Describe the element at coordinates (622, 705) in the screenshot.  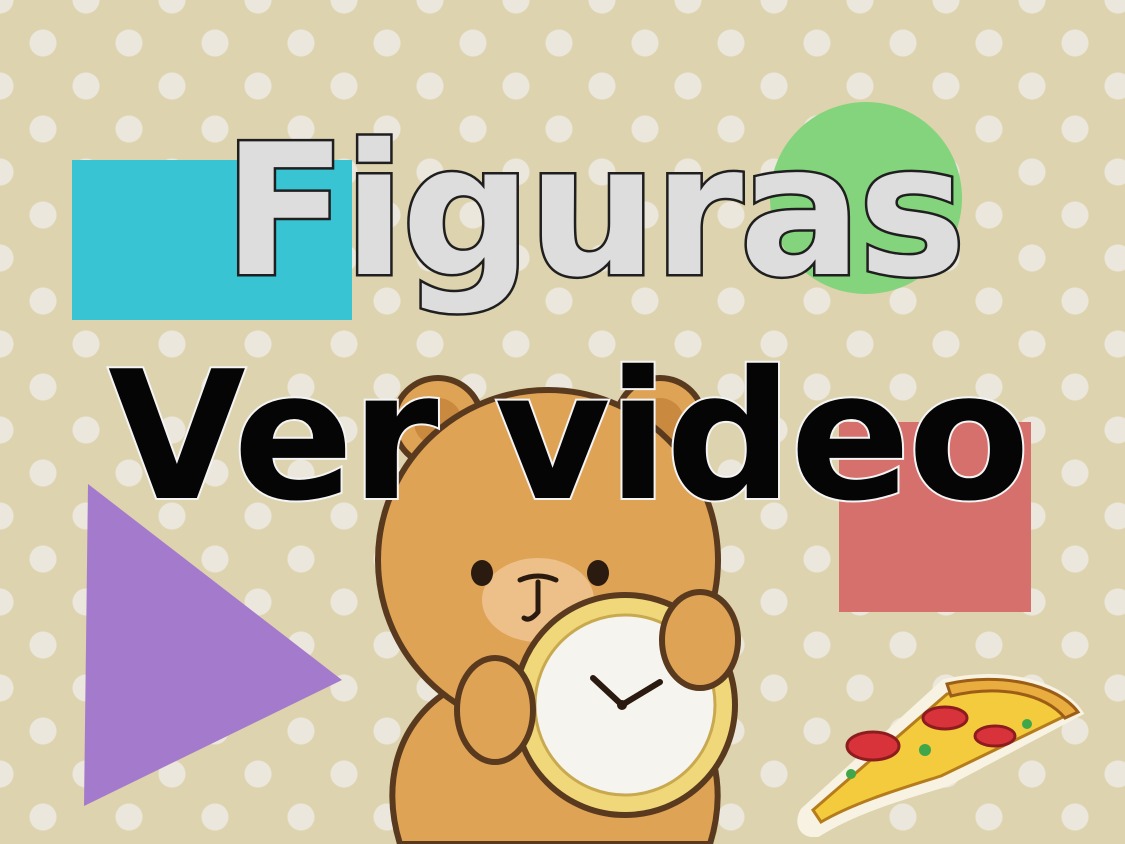
I see `clock-center` at that location.